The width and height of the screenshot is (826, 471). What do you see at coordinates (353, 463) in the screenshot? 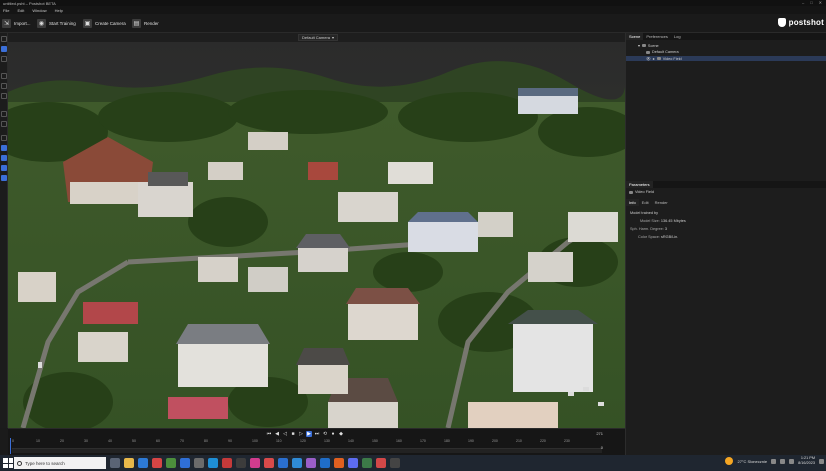
I see `discord-icon` at bounding box center [353, 463].